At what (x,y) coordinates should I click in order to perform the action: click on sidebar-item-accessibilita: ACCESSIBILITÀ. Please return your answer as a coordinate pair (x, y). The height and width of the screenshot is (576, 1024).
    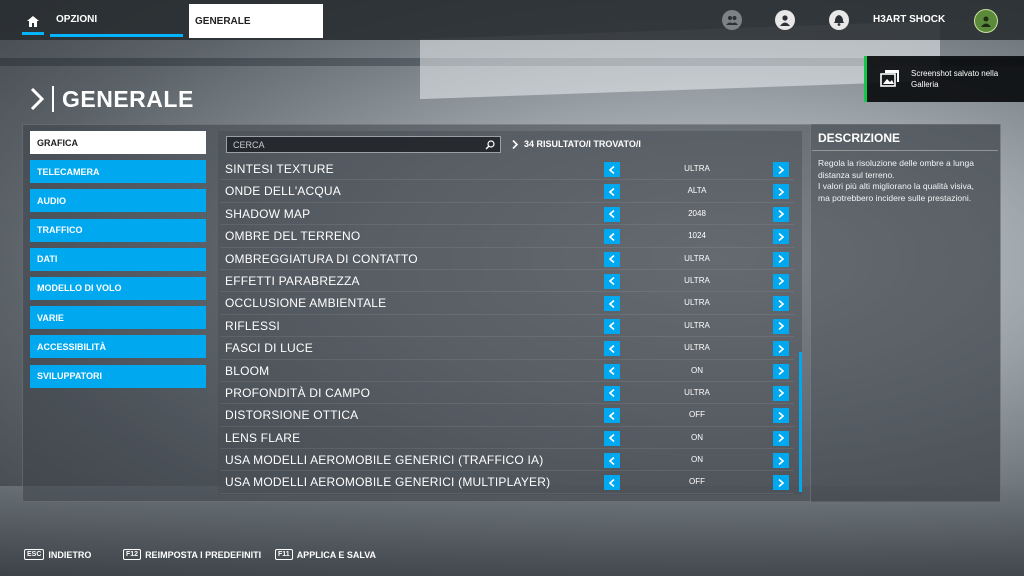
    Looking at the image, I should click on (118, 347).